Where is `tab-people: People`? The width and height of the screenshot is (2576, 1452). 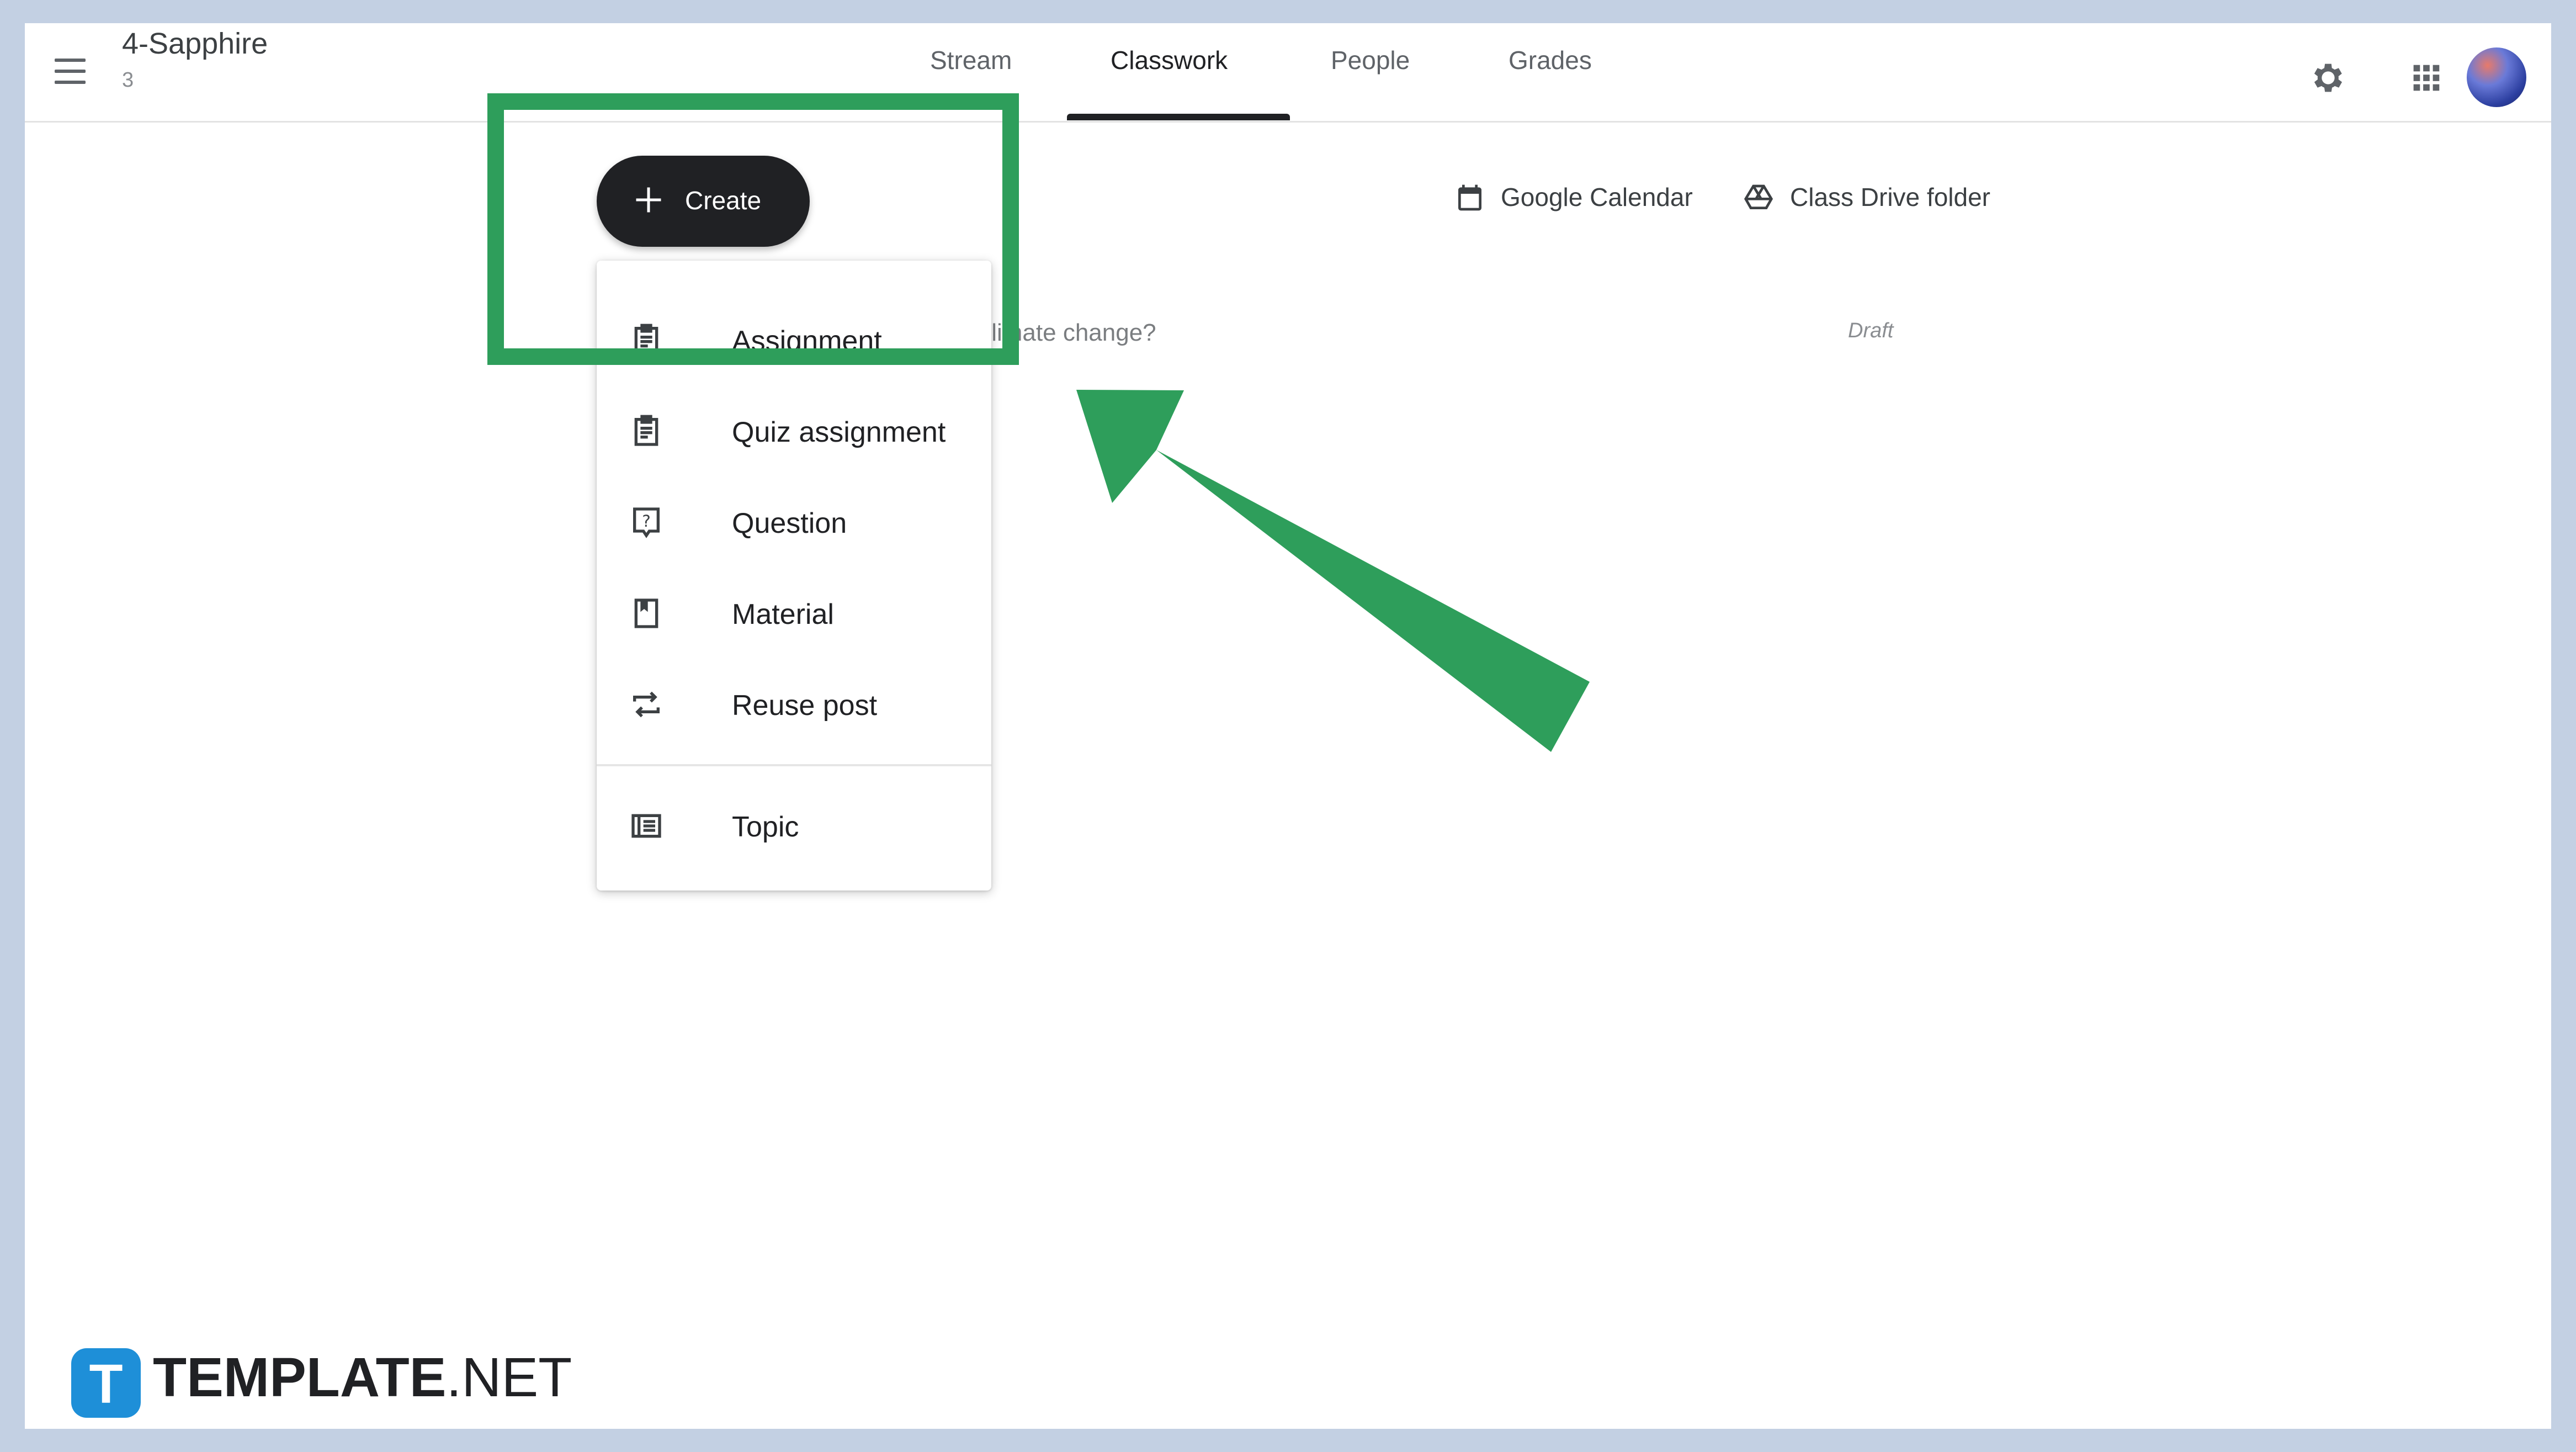
tab-people: People is located at coordinates (1370, 60).